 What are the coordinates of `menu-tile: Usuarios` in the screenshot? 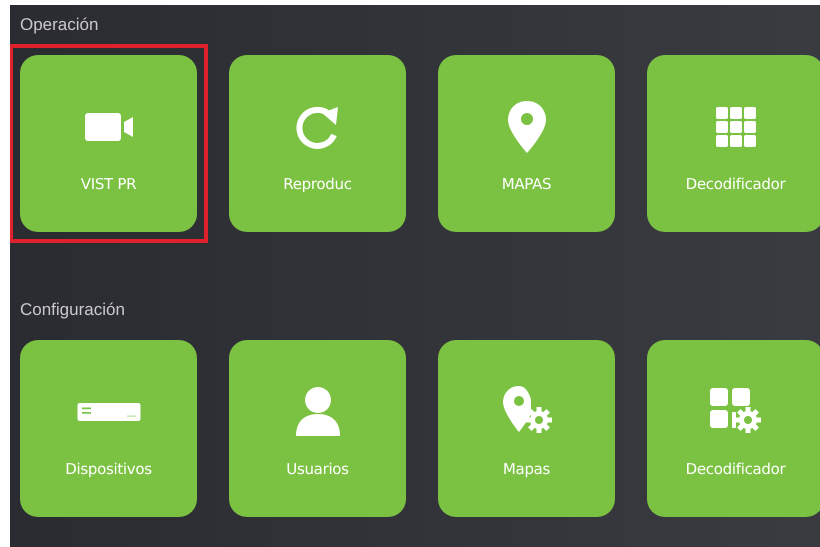 It's located at (317, 428).